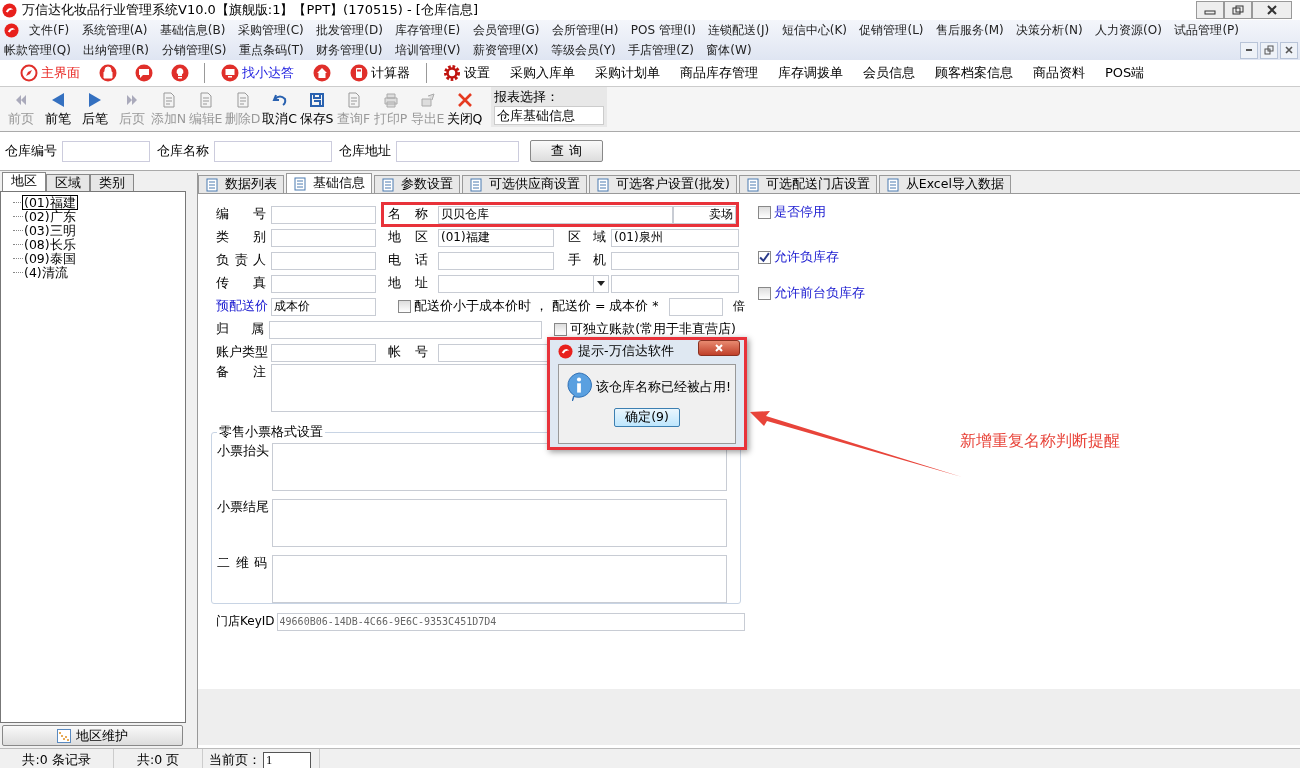 Image resolution: width=1300 pixels, height=768 pixels. Describe the element at coordinates (496, 237) in the screenshot. I see `region-field: (01)福建` at that location.